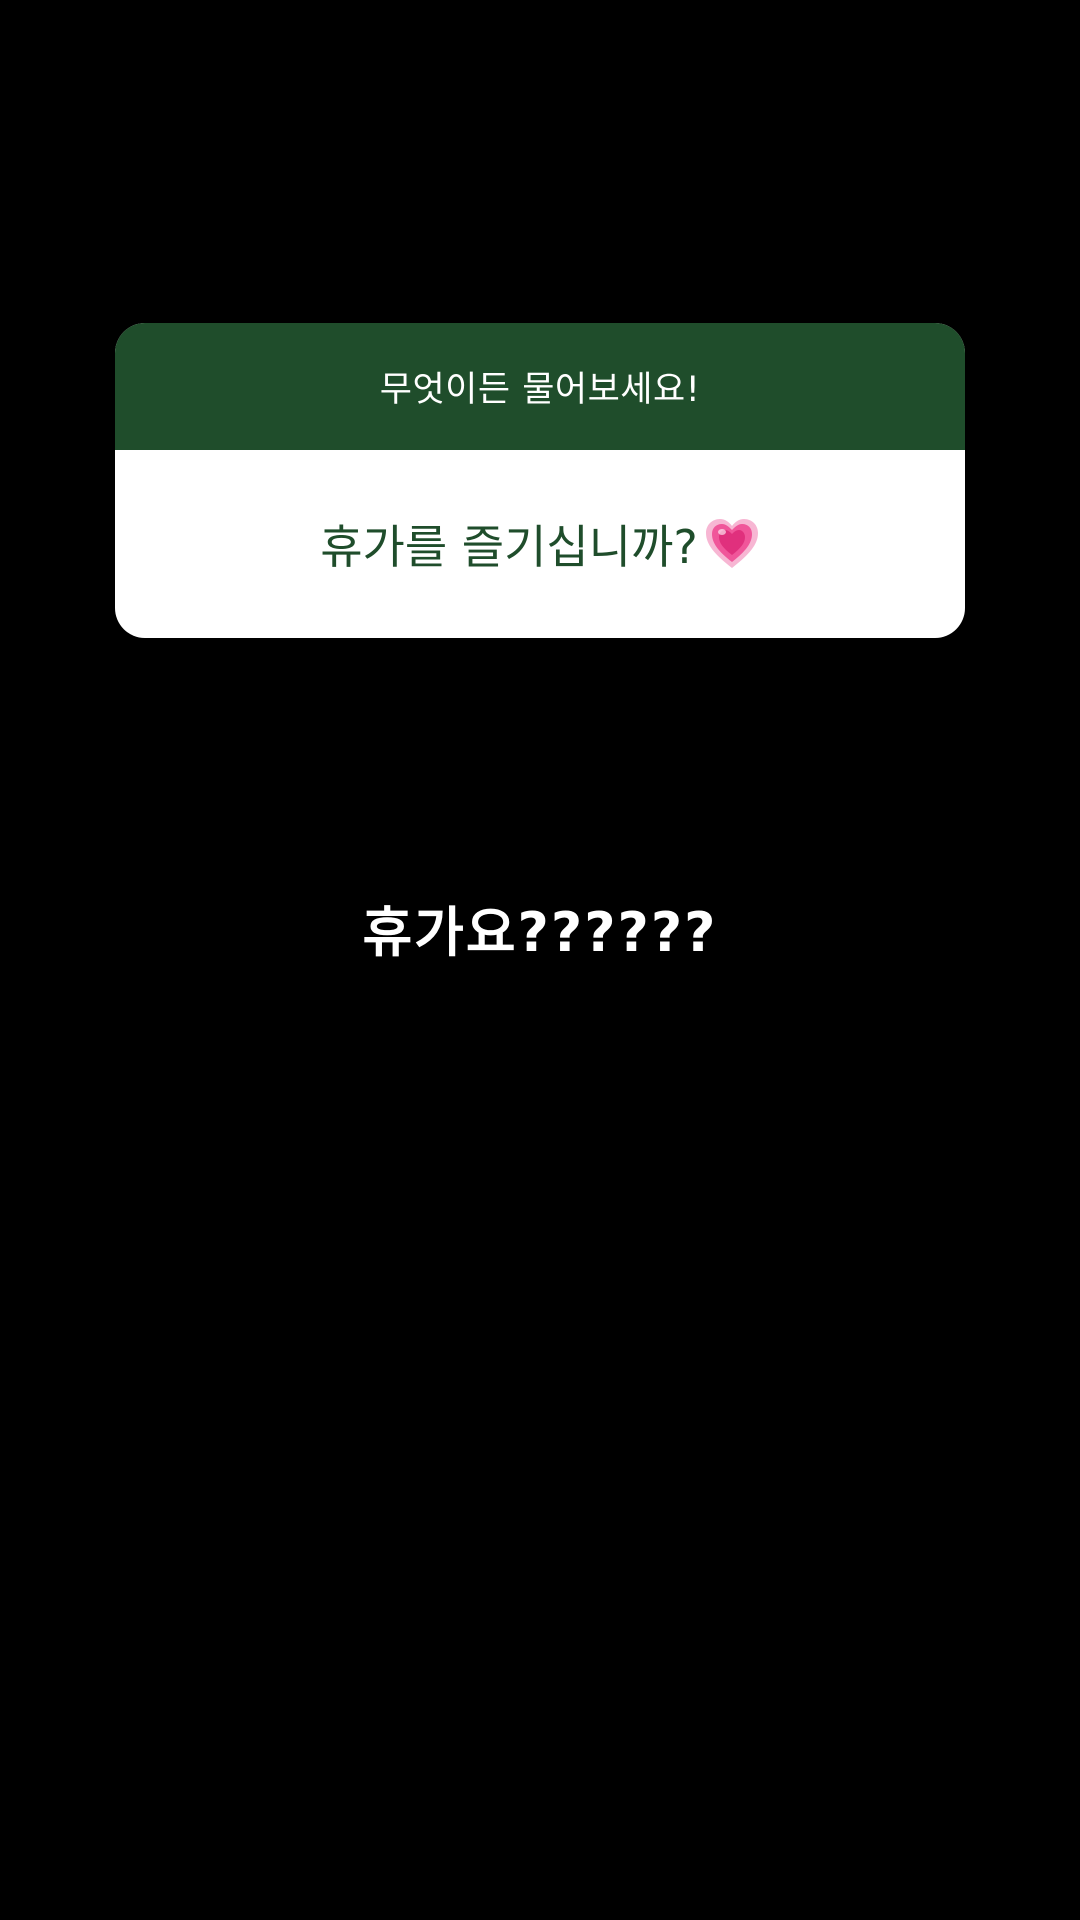 Image resolution: width=1080 pixels, height=1920 pixels. What do you see at coordinates (540, 932) in the screenshot?
I see `answer-text: 휴가요??????` at bounding box center [540, 932].